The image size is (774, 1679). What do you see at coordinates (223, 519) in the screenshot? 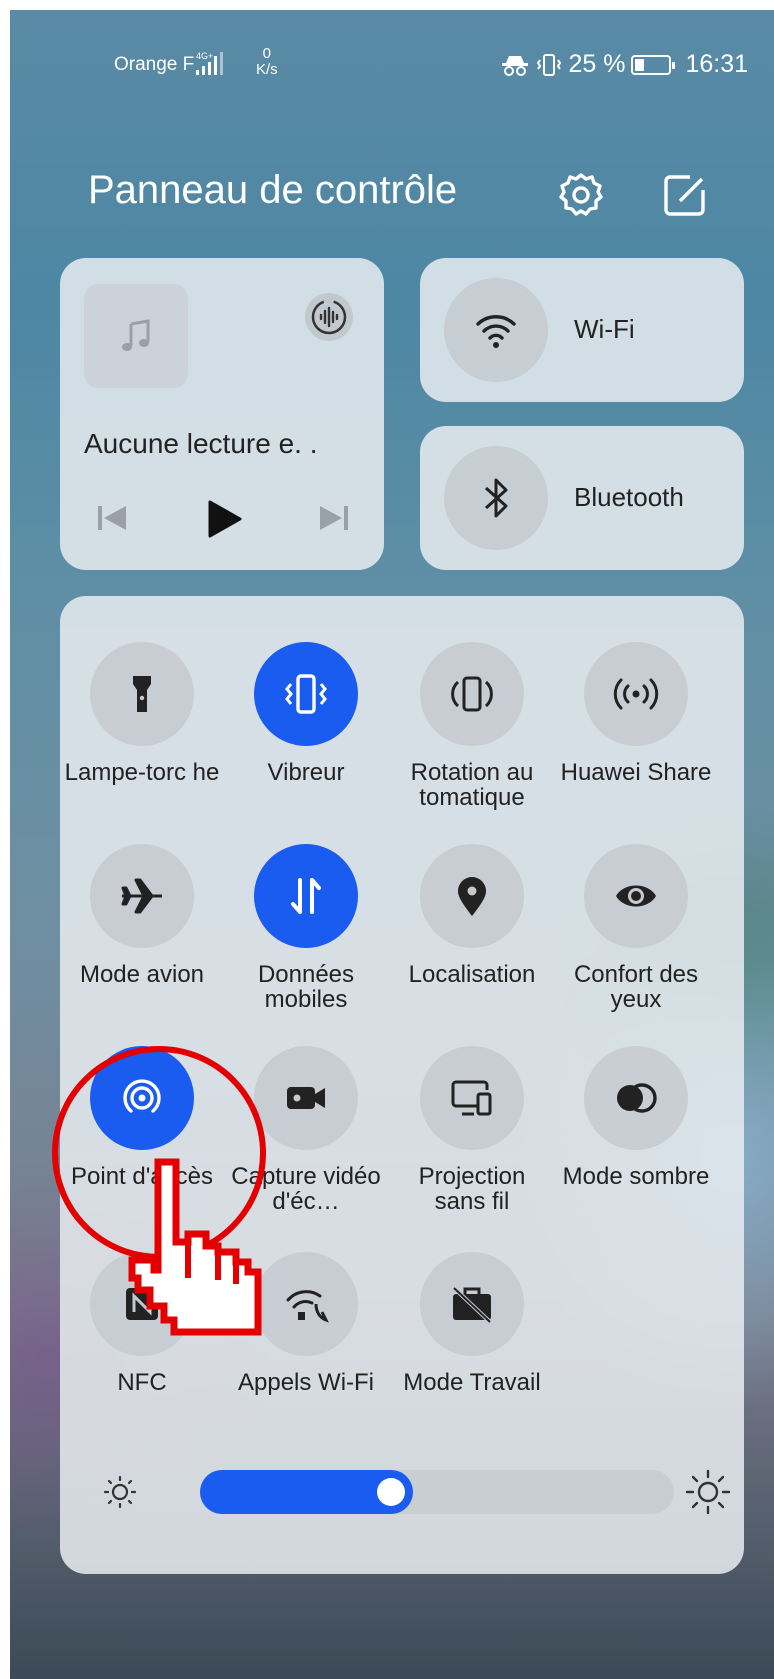
I see `play-icon` at bounding box center [223, 519].